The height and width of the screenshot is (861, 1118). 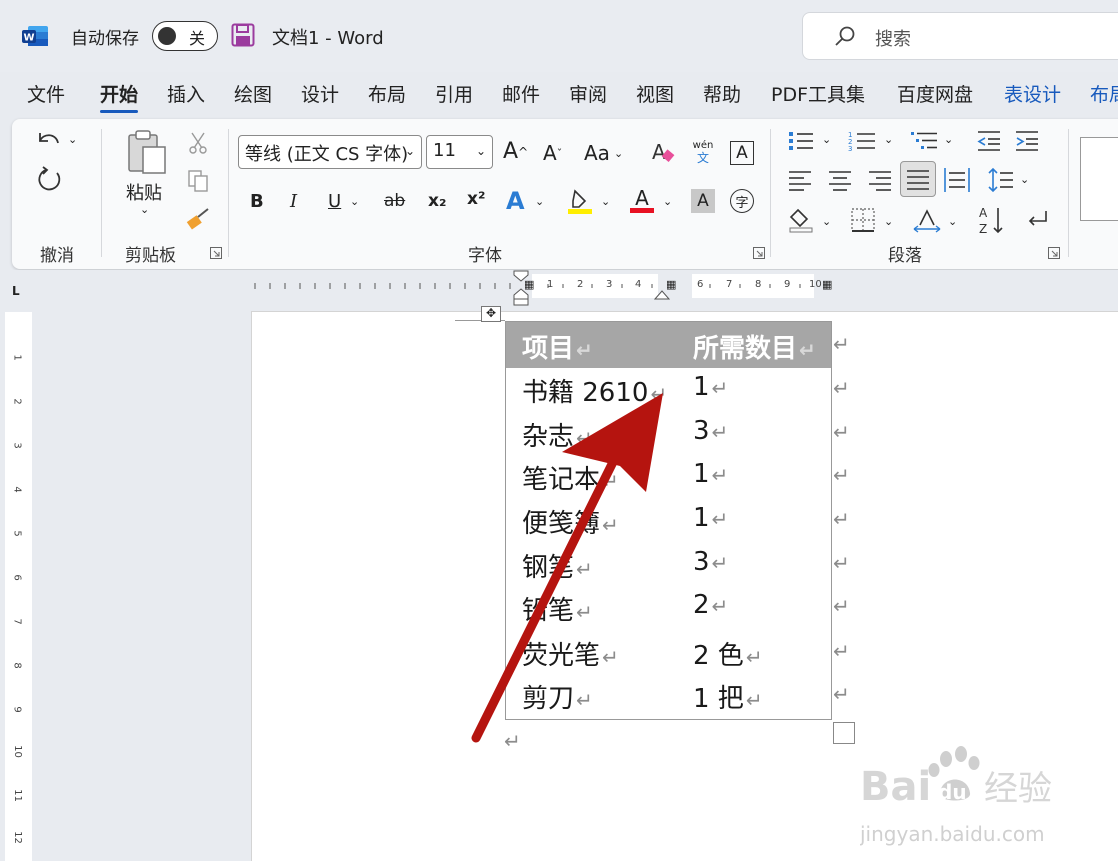 What do you see at coordinates (759, 253) in the screenshot?
I see `font-launcher-icon` at bounding box center [759, 253].